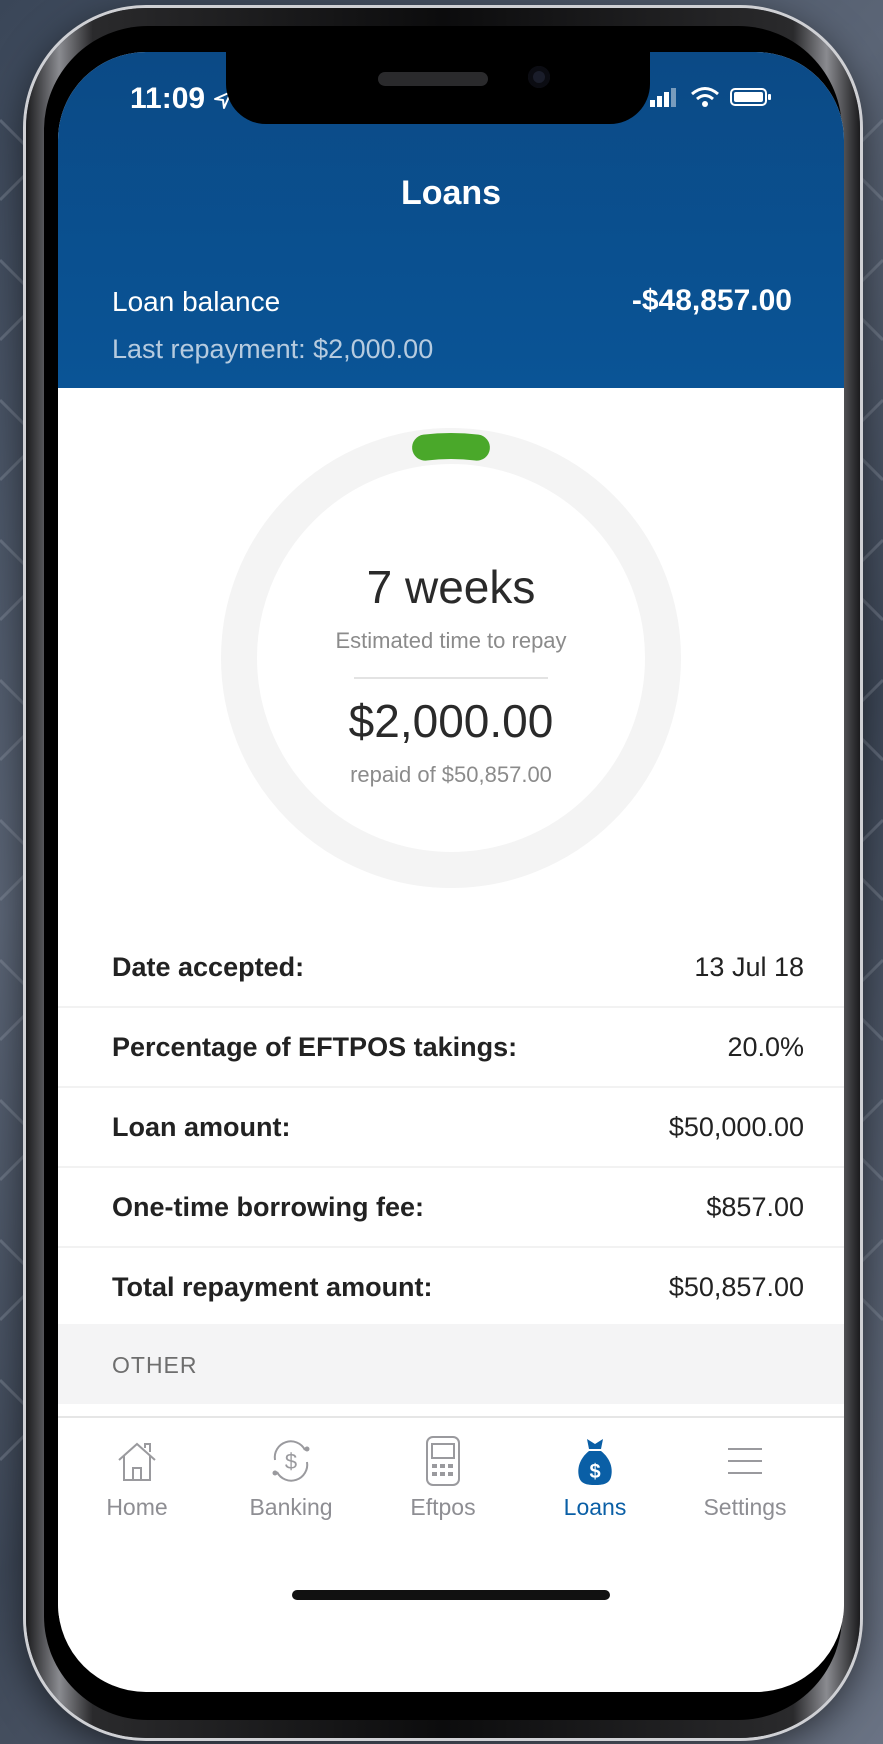 This screenshot has width=883, height=1744. What do you see at coordinates (196, 301) in the screenshot?
I see `loan-balance-label: Loan balance` at bounding box center [196, 301].